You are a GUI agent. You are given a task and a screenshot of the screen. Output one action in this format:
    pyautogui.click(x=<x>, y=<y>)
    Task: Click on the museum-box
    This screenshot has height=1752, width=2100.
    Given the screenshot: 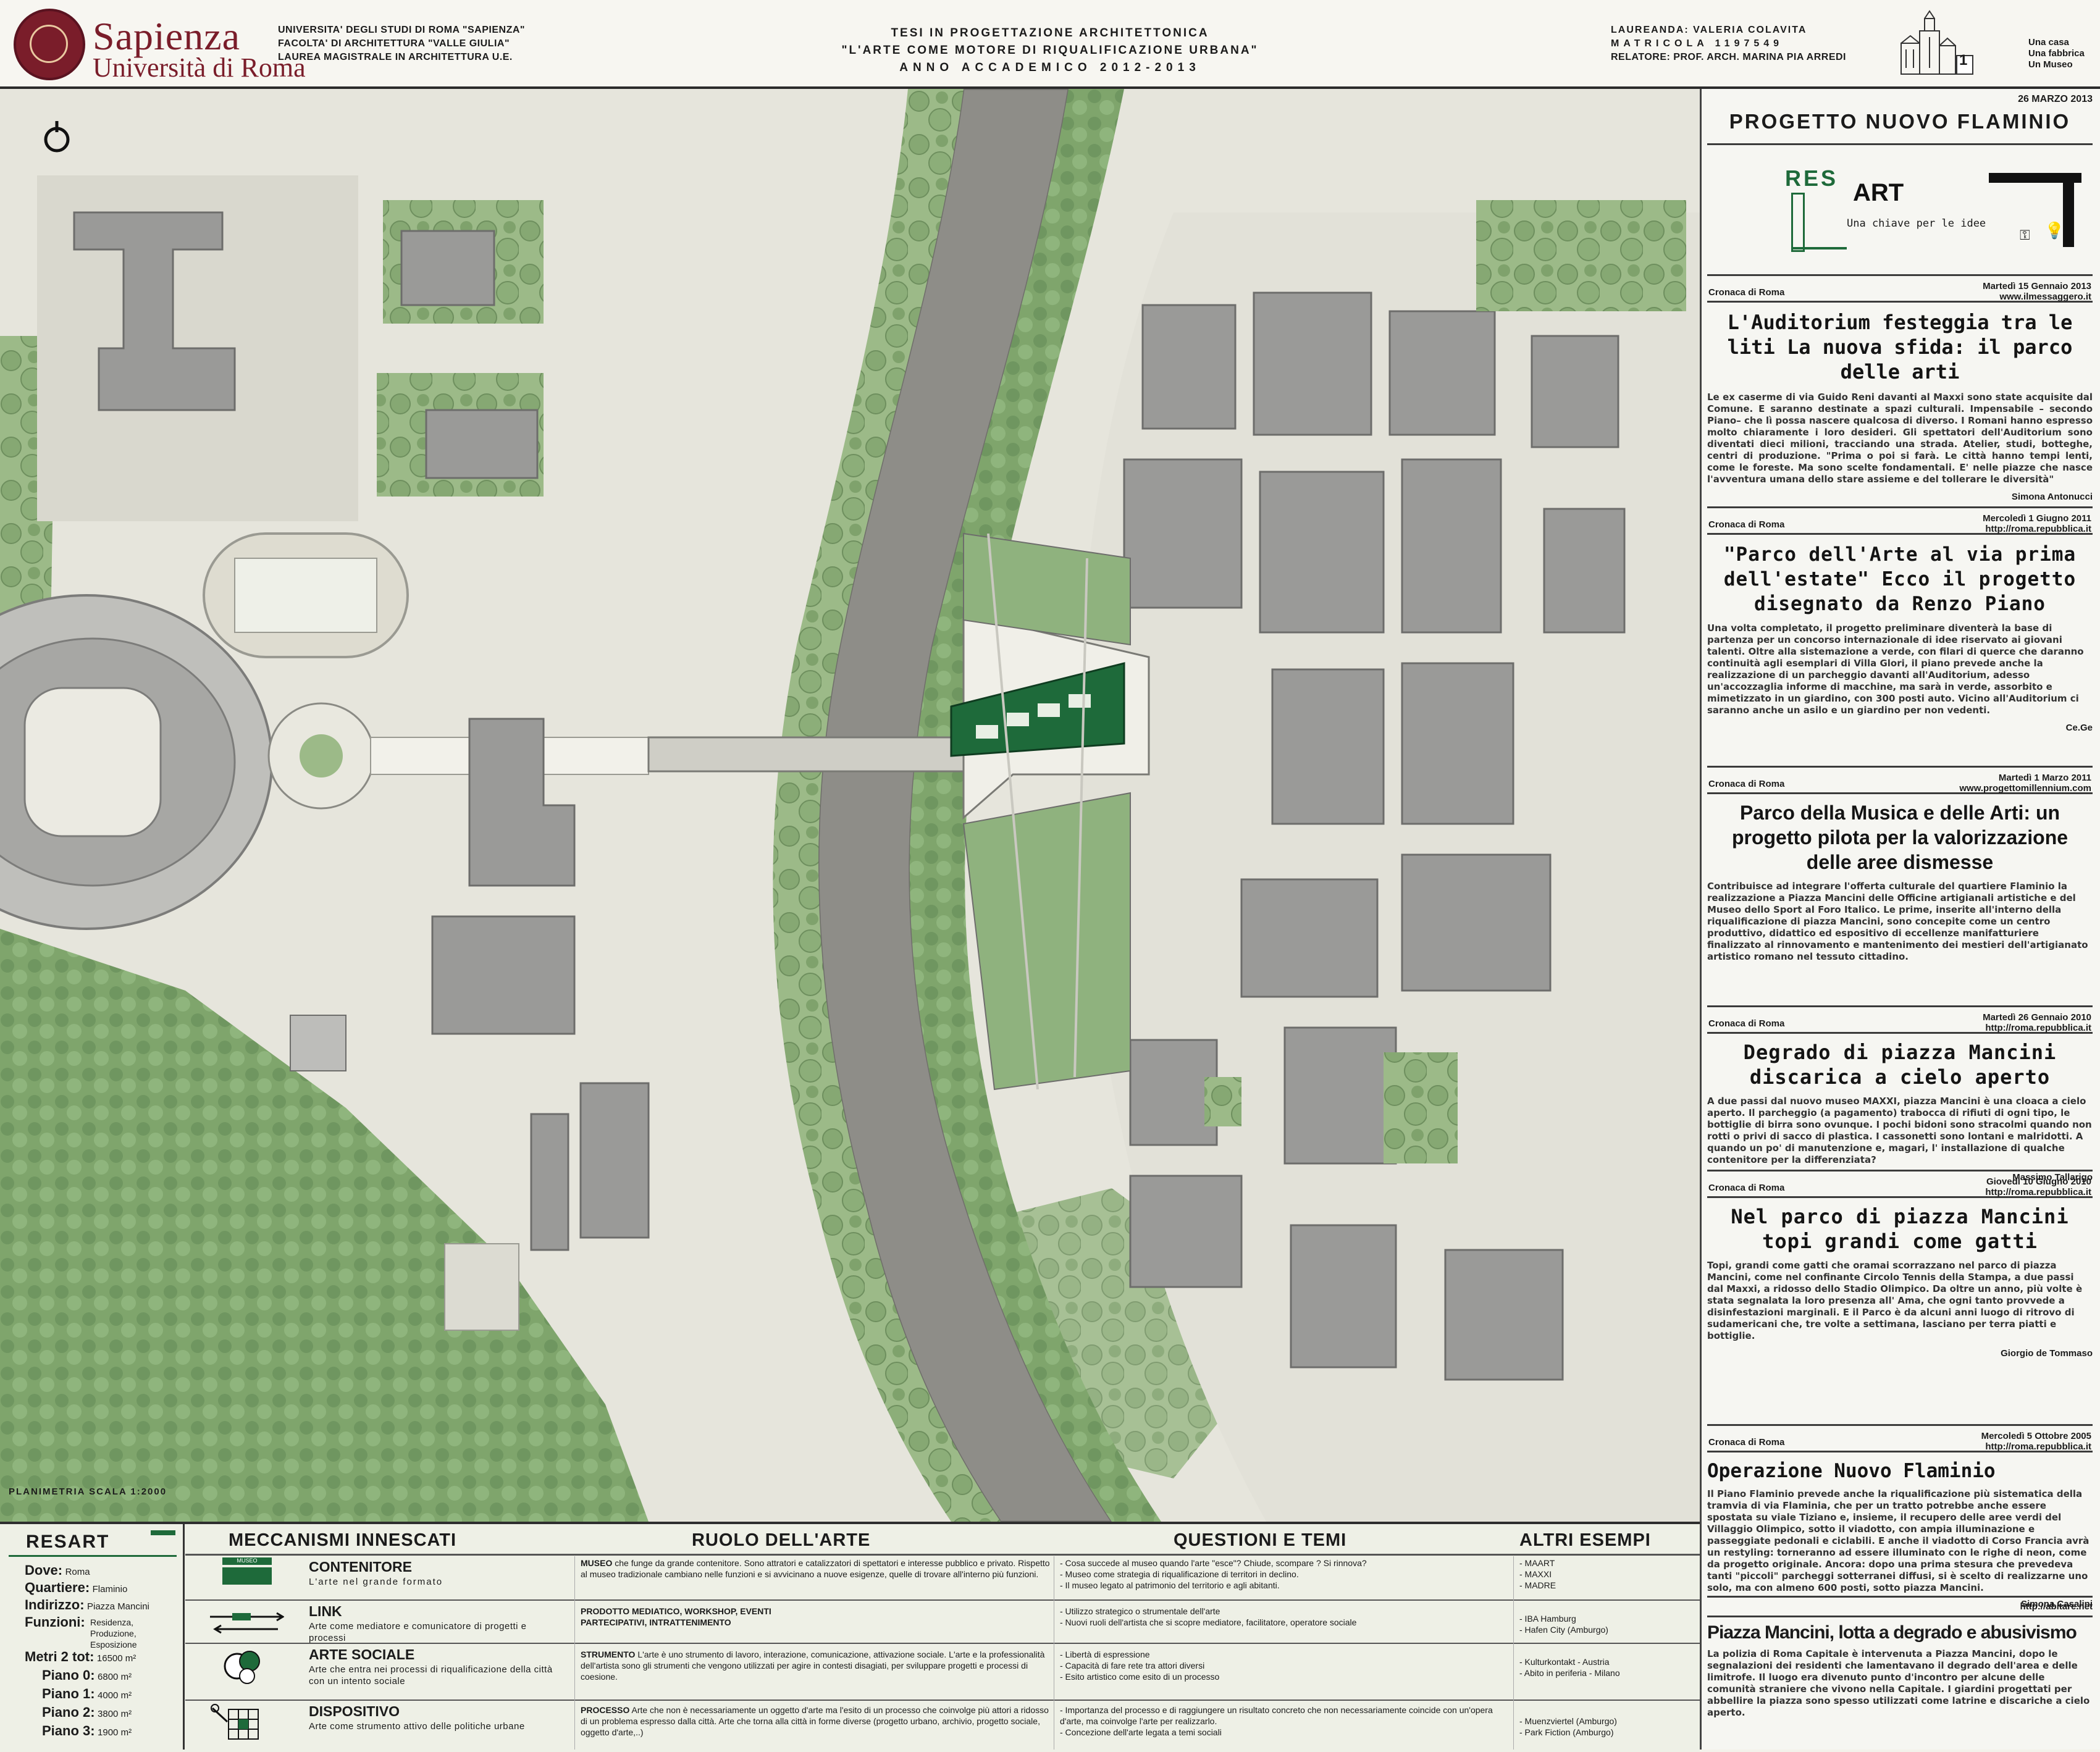 What is the action you would take?
    pyautogui.click(x=247, y=1576)
    